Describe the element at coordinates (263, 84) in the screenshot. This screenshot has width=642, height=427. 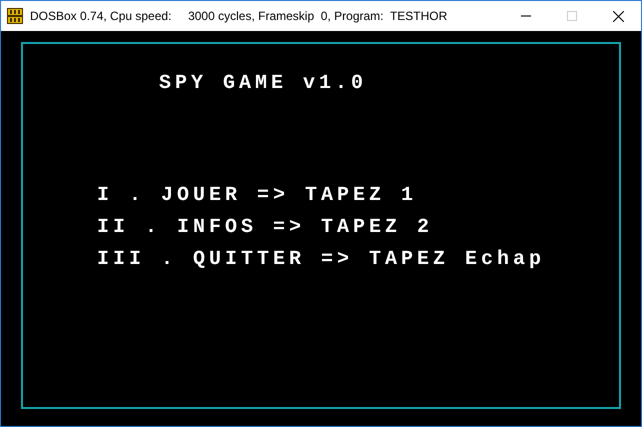
I see `game-title: SPY GAME v1.0` at that location.